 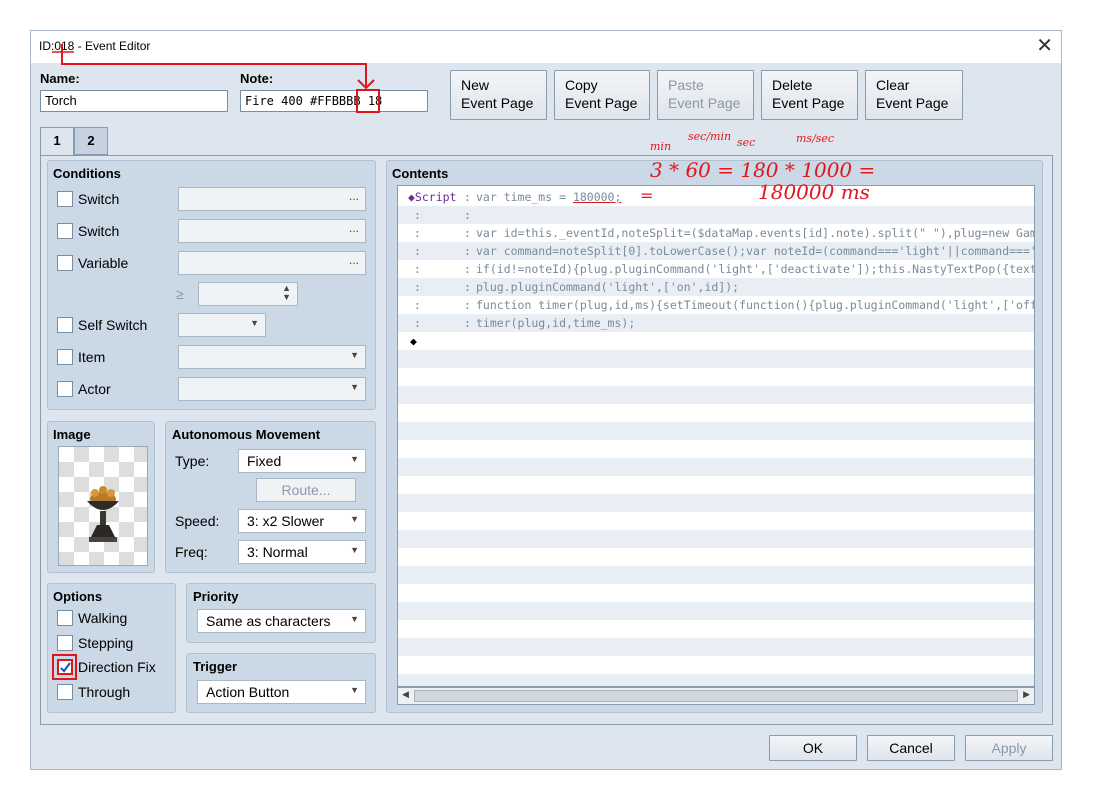 What do you see at coordinates (661, 146) in the screenshot?
I see `annotation-min: min` at bounding box center [661, 146].